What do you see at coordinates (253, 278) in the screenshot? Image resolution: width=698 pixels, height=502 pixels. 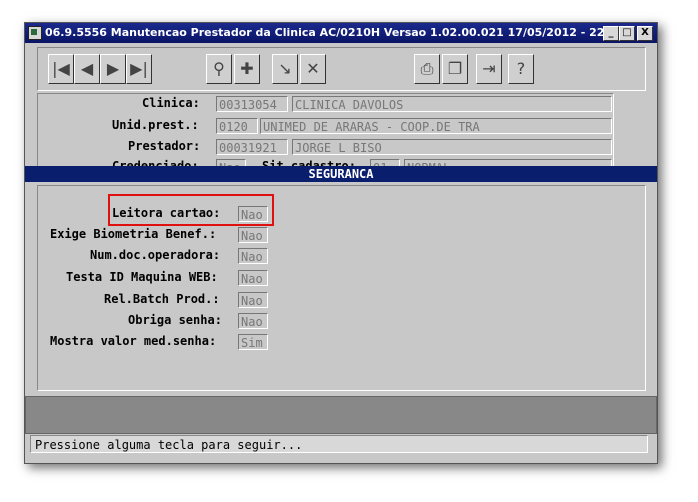 I see `testa-id-maquina-field: Nao` at bounding box center [253, 278].